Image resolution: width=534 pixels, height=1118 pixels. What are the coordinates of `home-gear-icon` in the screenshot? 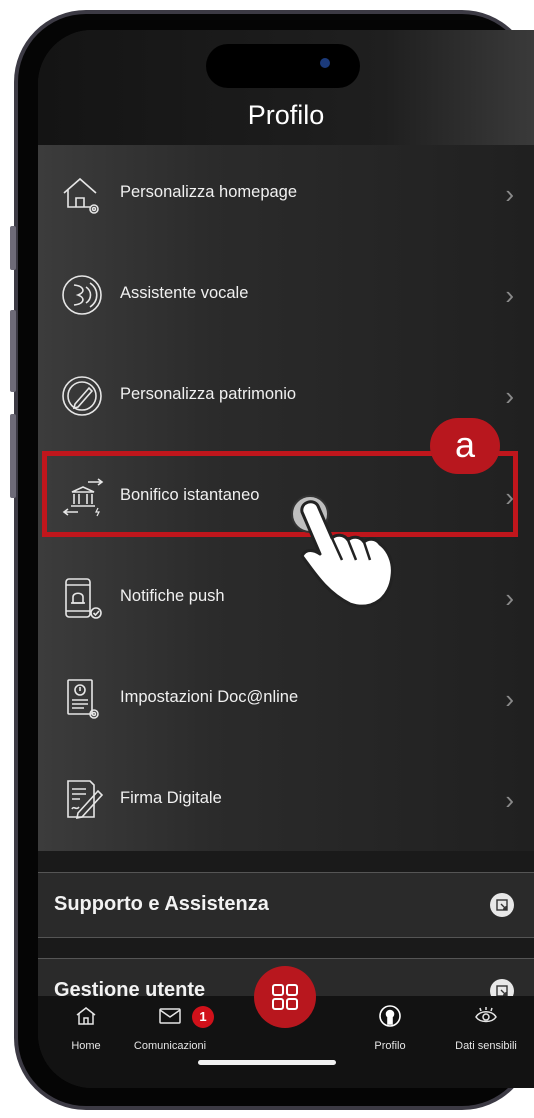 It's located at (81, 195).